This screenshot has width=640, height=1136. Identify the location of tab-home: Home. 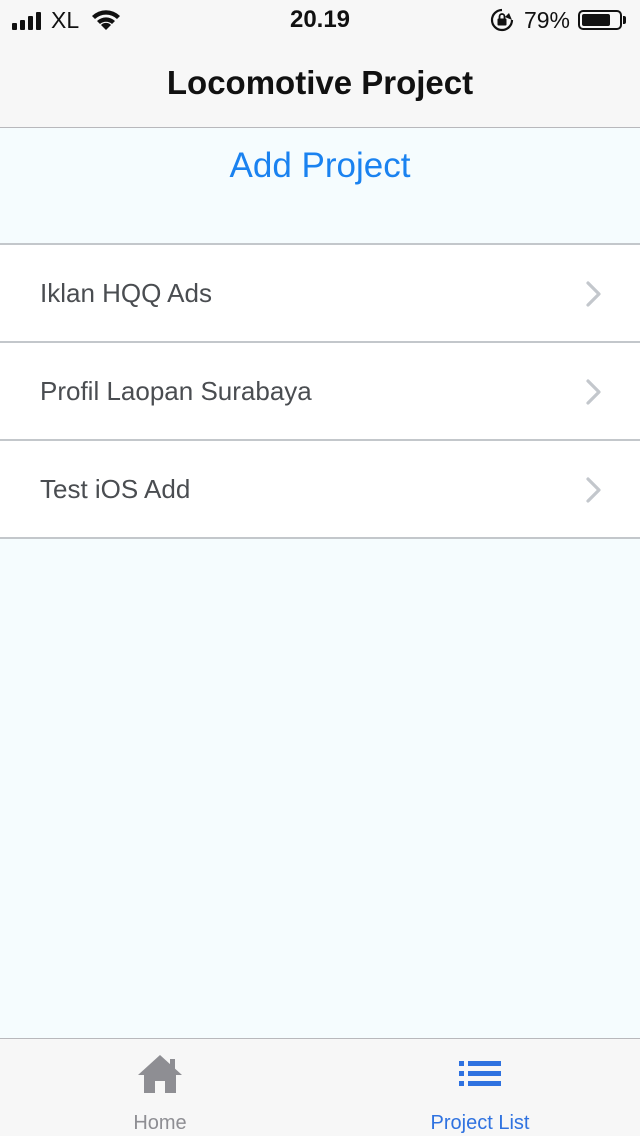
(160, 1087).